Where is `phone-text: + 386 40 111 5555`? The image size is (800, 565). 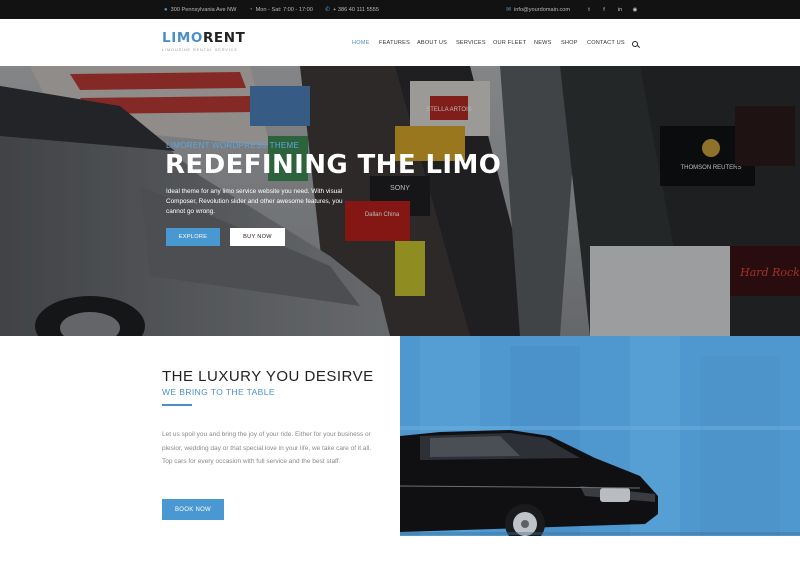 phone-text: + 386 40 111 5555 is located at coordinates (356, 10).